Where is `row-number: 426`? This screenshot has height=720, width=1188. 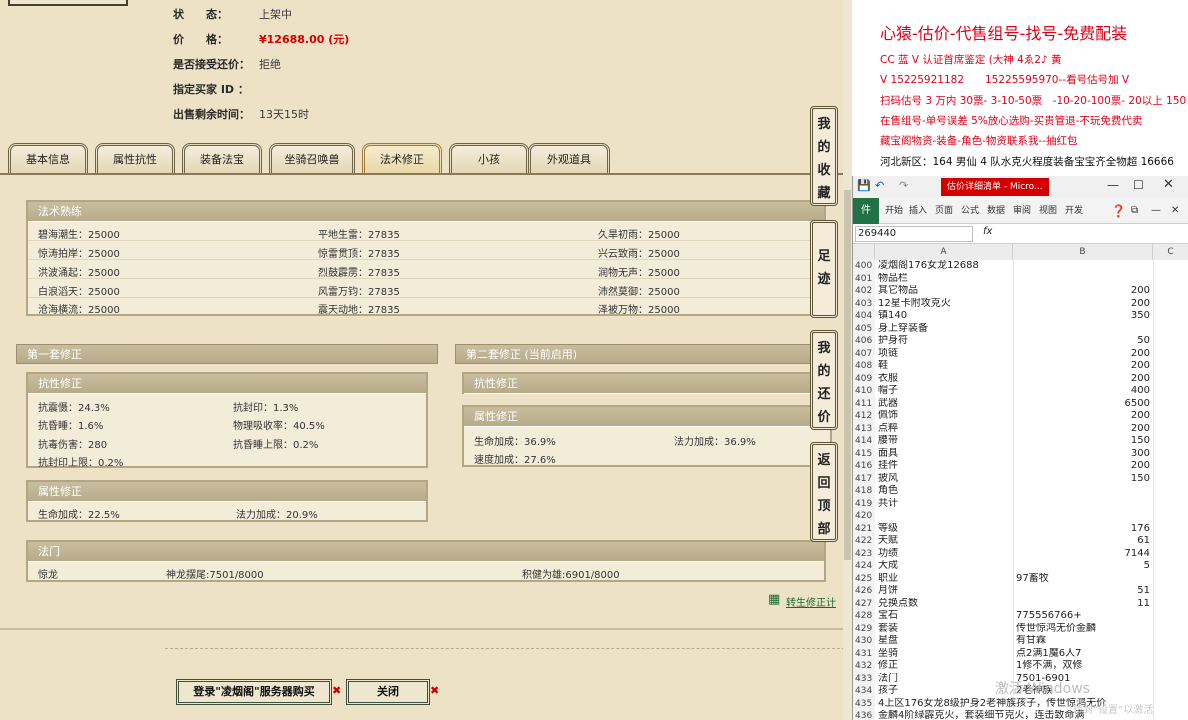 row-number: 426 is located at coordinates (864, 591).